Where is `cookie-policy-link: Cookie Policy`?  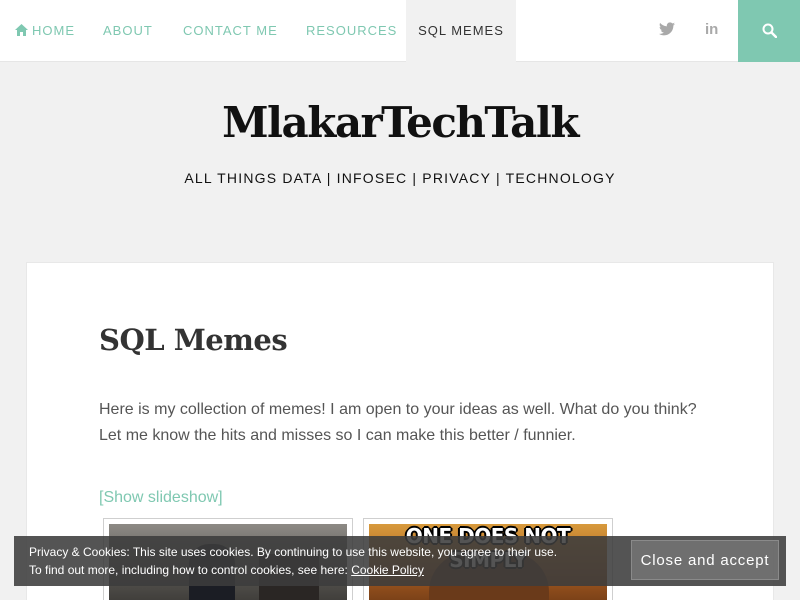
cookie-policy-link: Cookie Policy is located at coordinates (387, 570).